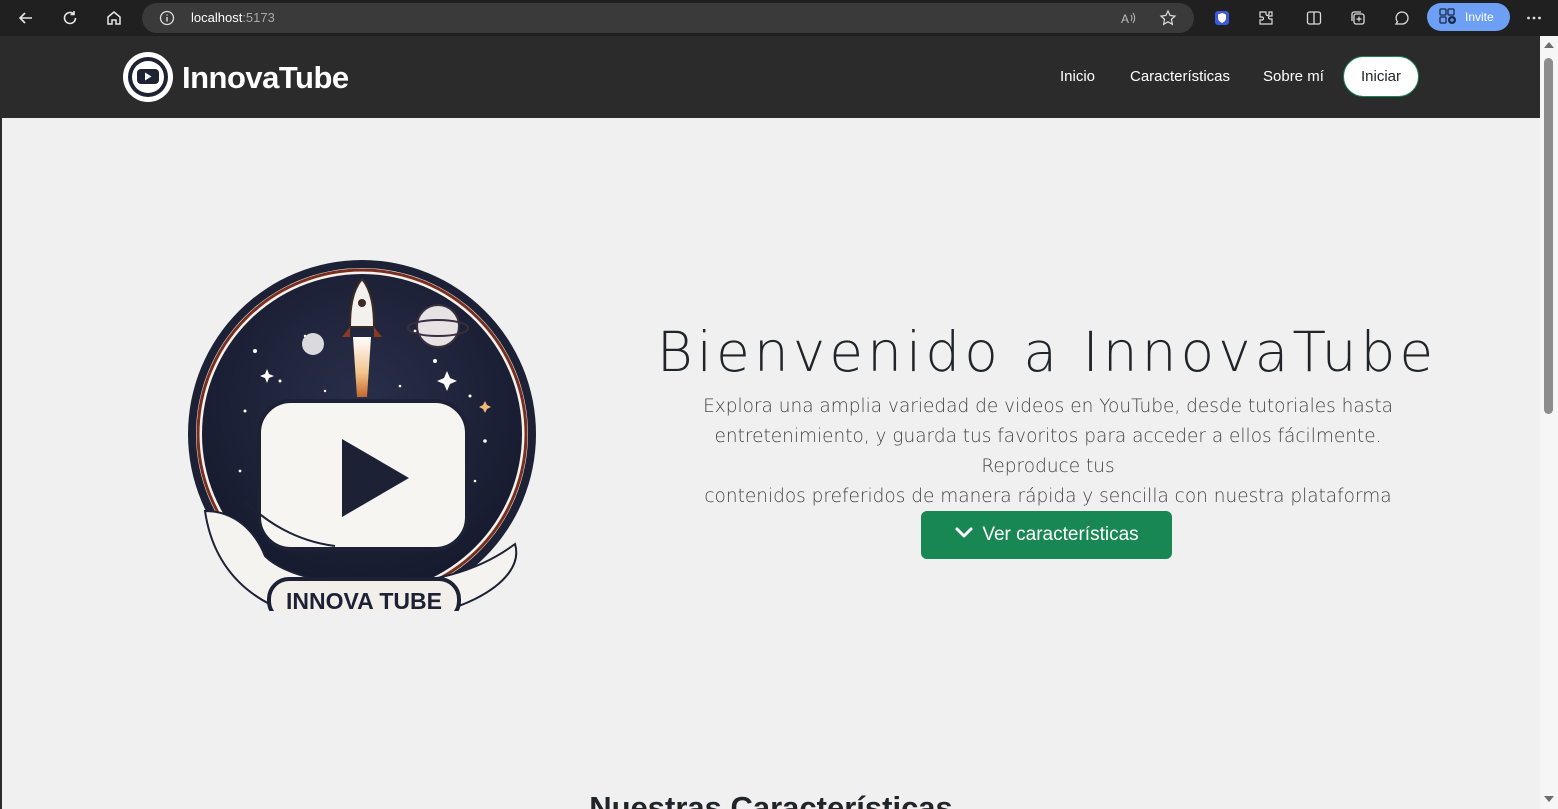  I want to click on iniciar-button: Iniciar, so click(1381, 76).